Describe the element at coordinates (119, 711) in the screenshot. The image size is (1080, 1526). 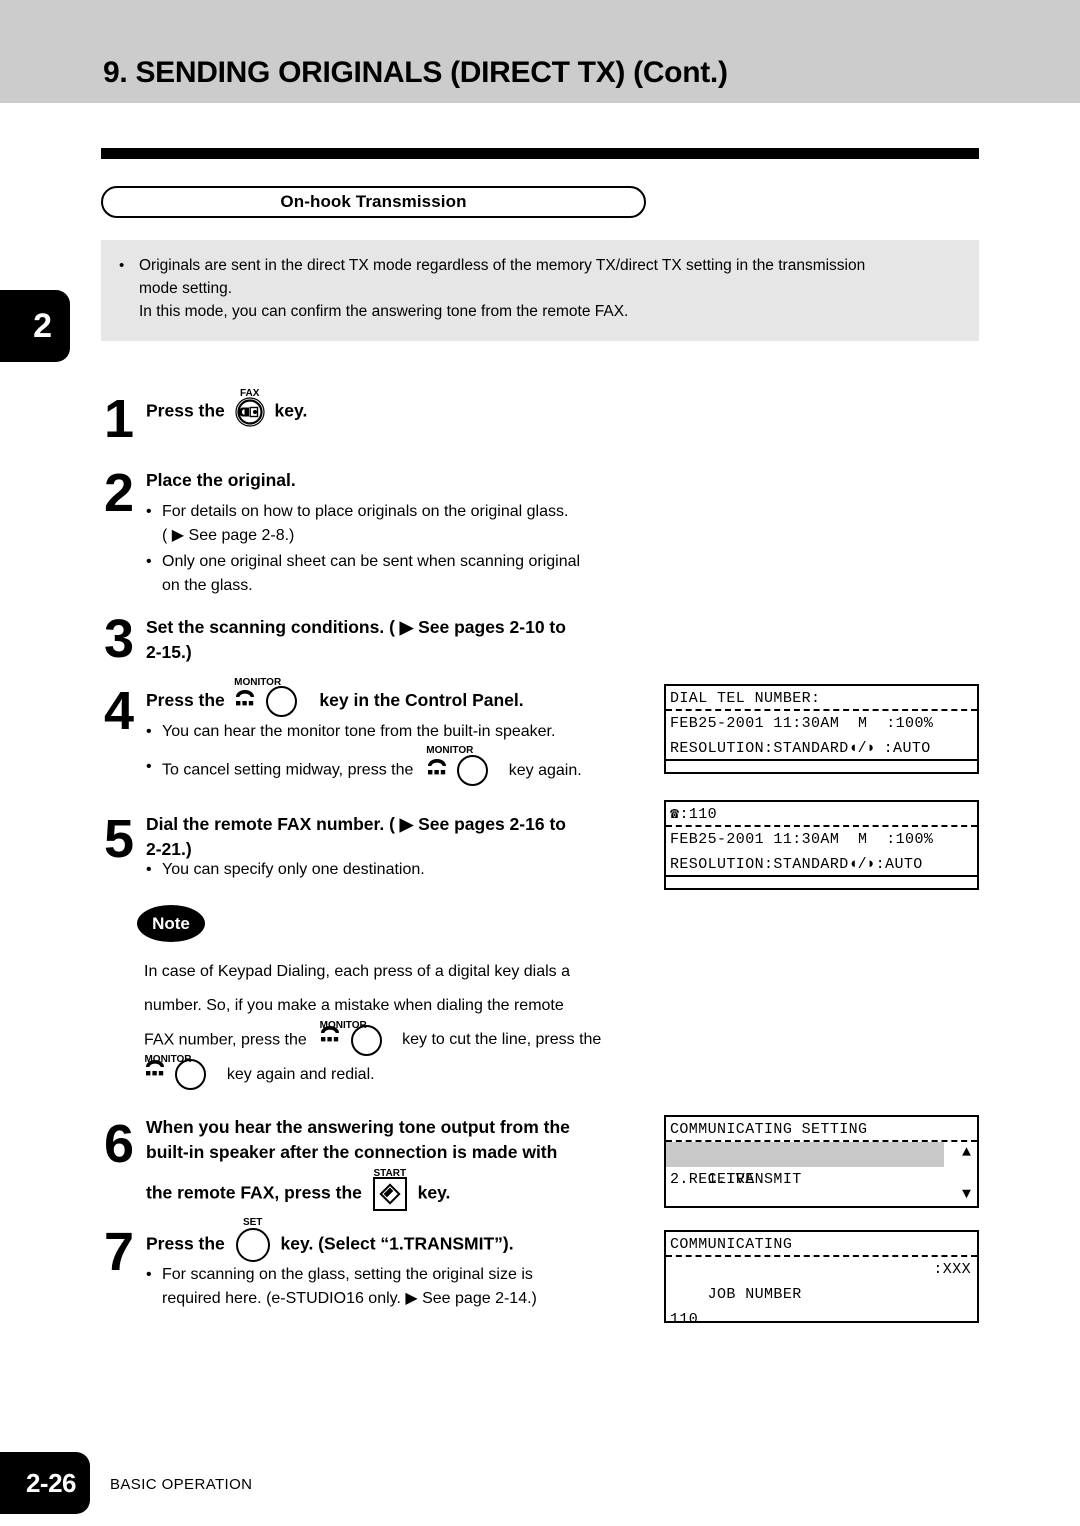
I see `step-4-number: 4` at that location.